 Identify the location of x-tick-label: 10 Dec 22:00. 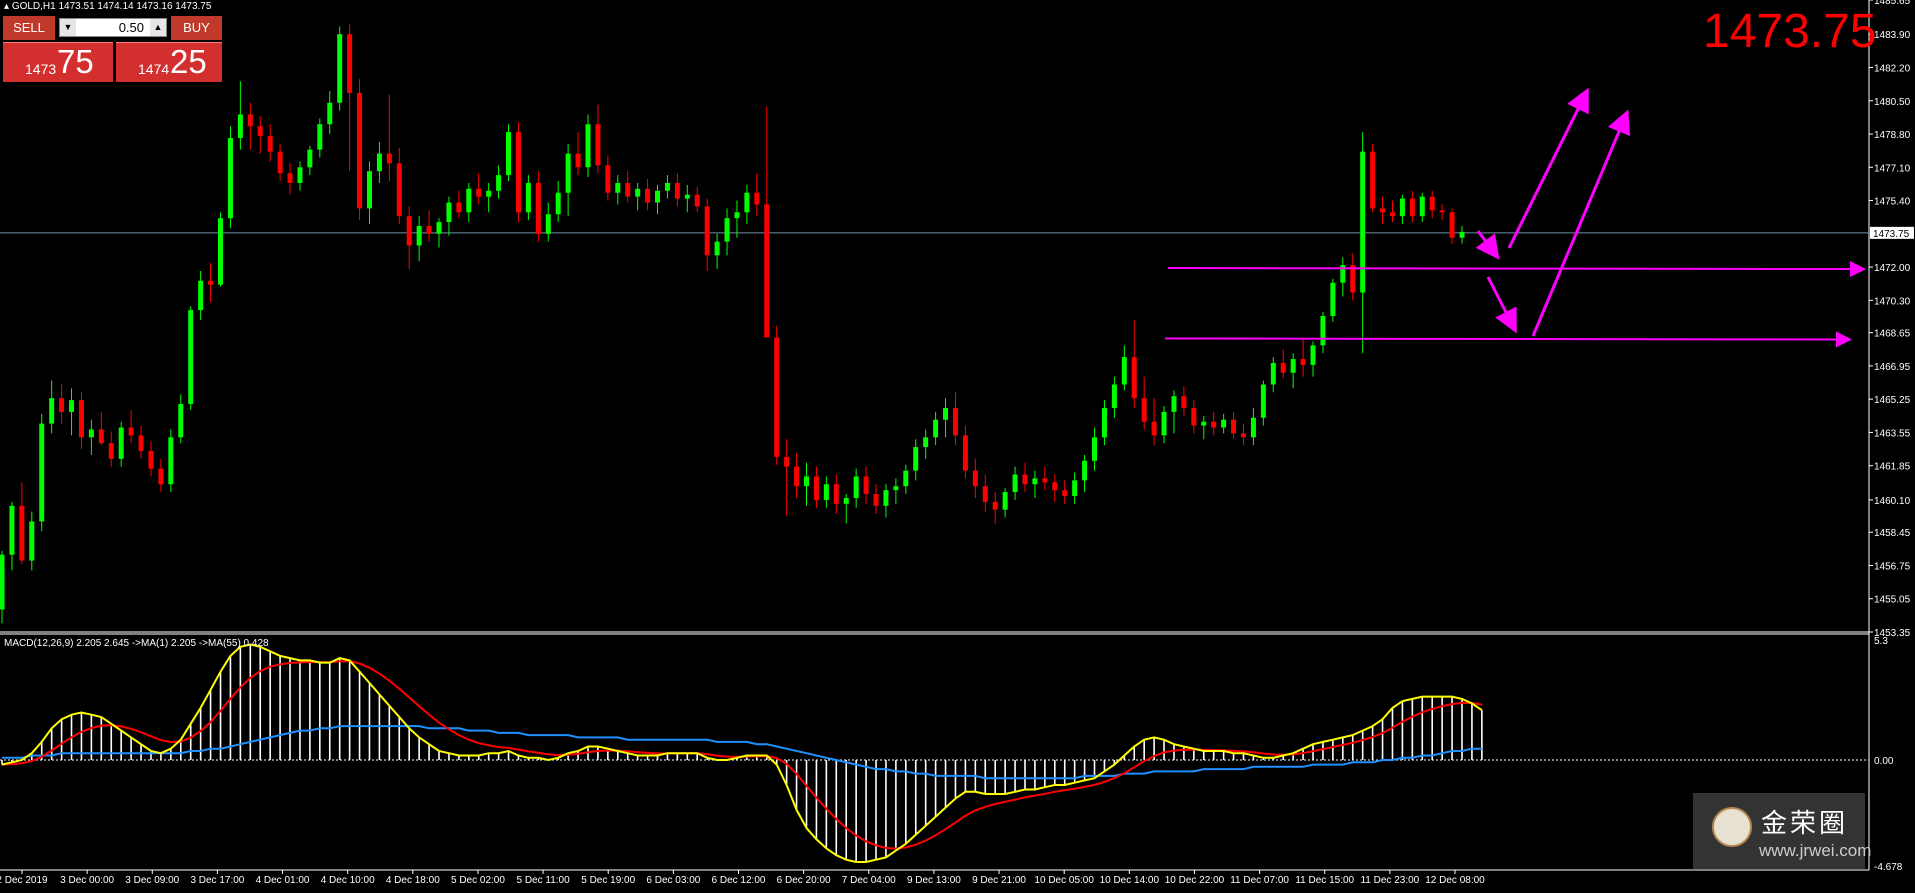
(1195, 880).